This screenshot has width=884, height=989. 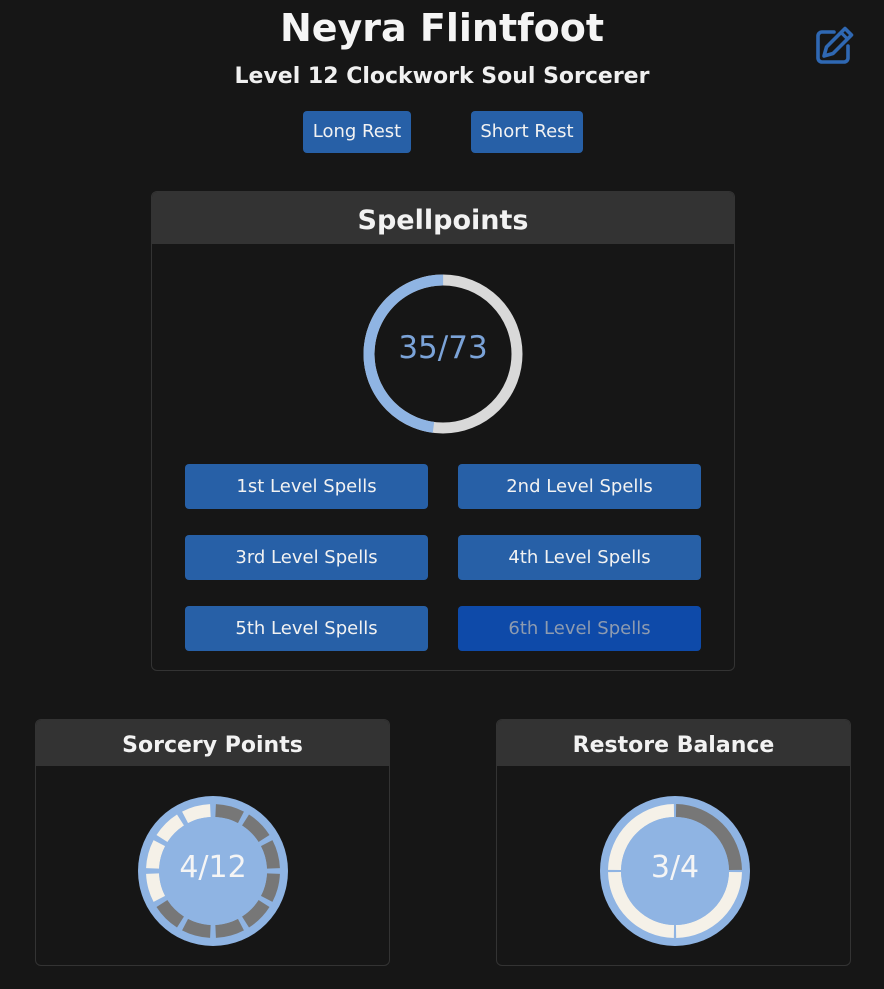 What do you see at coordinates (213, 867) in the screenshot?
I see `sorcery-points-value: 4/12` at bounding box center [213, 867].